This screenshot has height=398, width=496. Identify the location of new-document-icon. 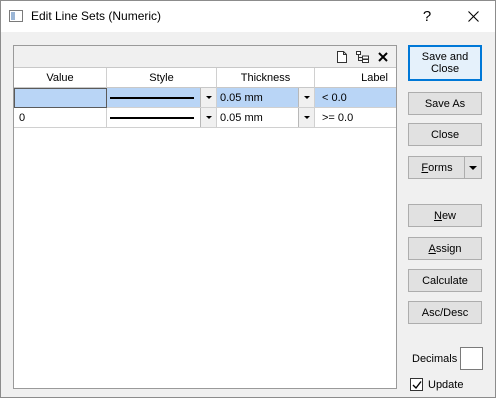
(342, 57).